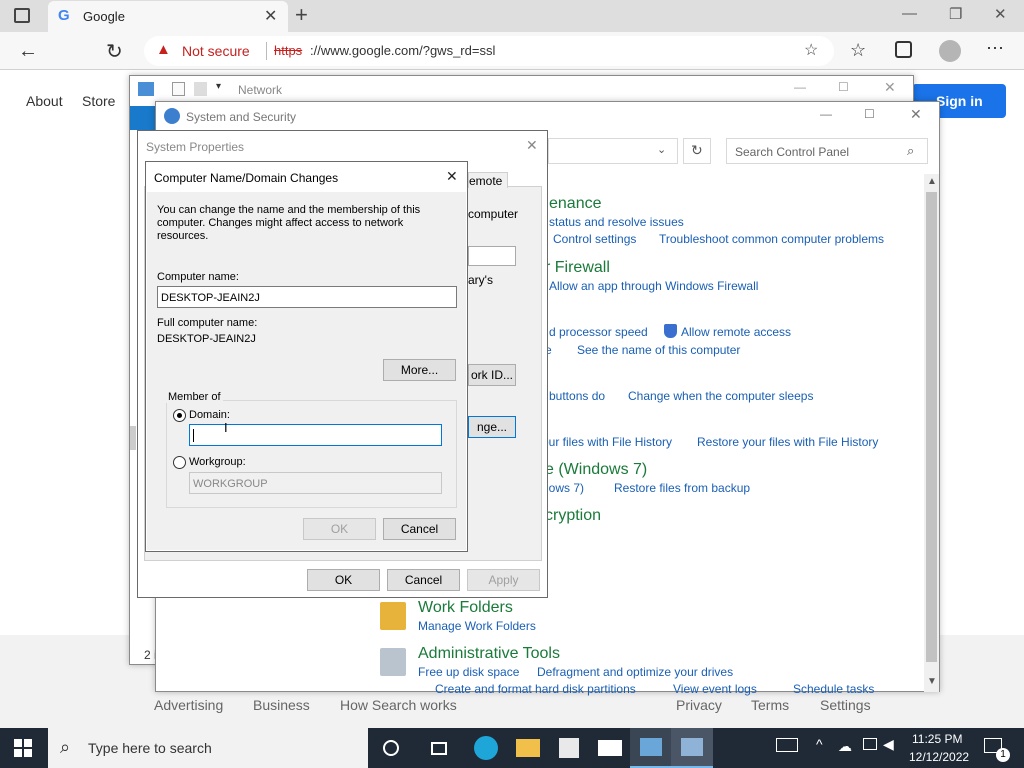  Describe the element at coordinates (573, 516) in the screenshot. I see `encryption-heading: cryption` at that location.